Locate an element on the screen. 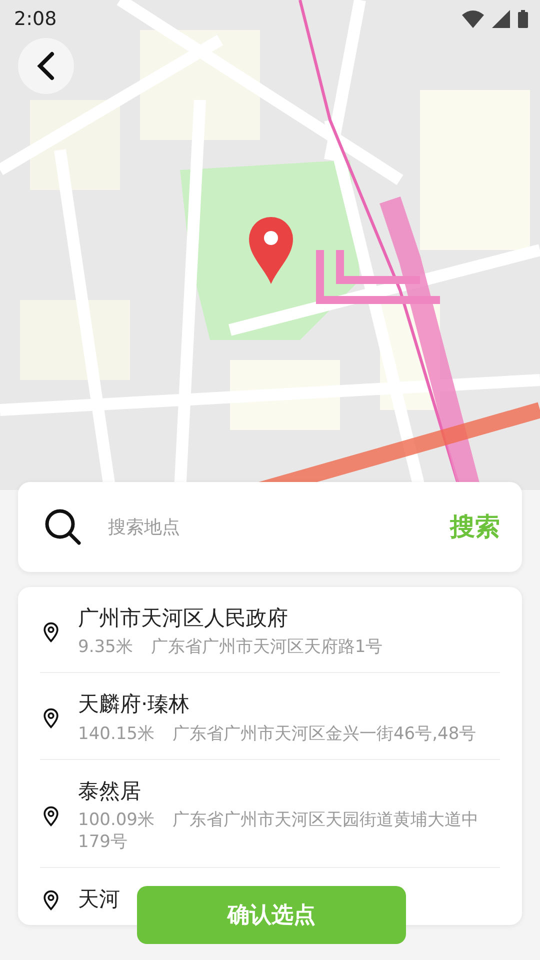 This screenshot has width=540, height=960. location-pin-icon is located at coordinates (271, 251).